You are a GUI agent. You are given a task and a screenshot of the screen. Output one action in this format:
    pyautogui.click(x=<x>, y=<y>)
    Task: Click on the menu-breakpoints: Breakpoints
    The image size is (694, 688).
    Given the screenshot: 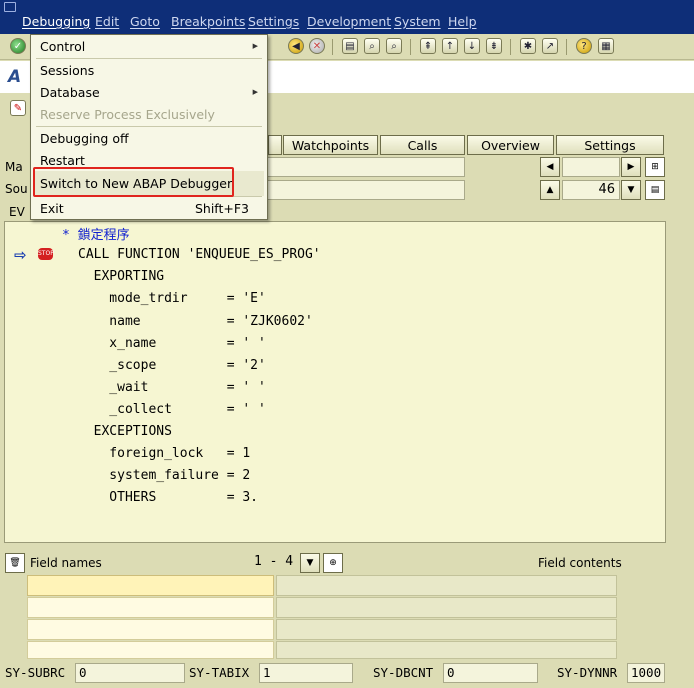 What is the action you would take?
    pyautogui.click(x=208, y=21)
    